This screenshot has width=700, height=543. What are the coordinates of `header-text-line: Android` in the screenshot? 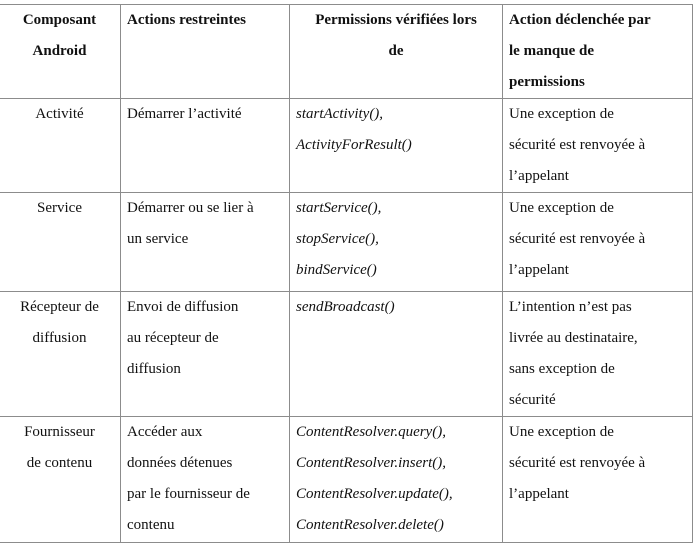 It's located at (59, 51).